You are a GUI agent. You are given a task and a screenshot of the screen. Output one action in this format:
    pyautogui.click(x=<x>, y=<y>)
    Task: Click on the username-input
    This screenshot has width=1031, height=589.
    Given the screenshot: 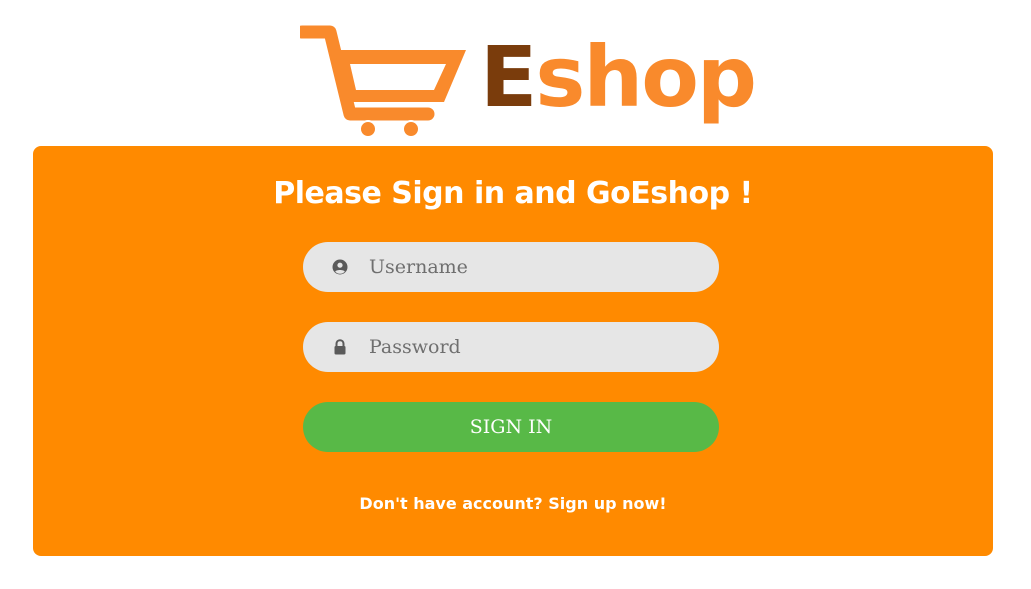 What is the action you would take?
    pyautogui.click(x=534, y=267)
    